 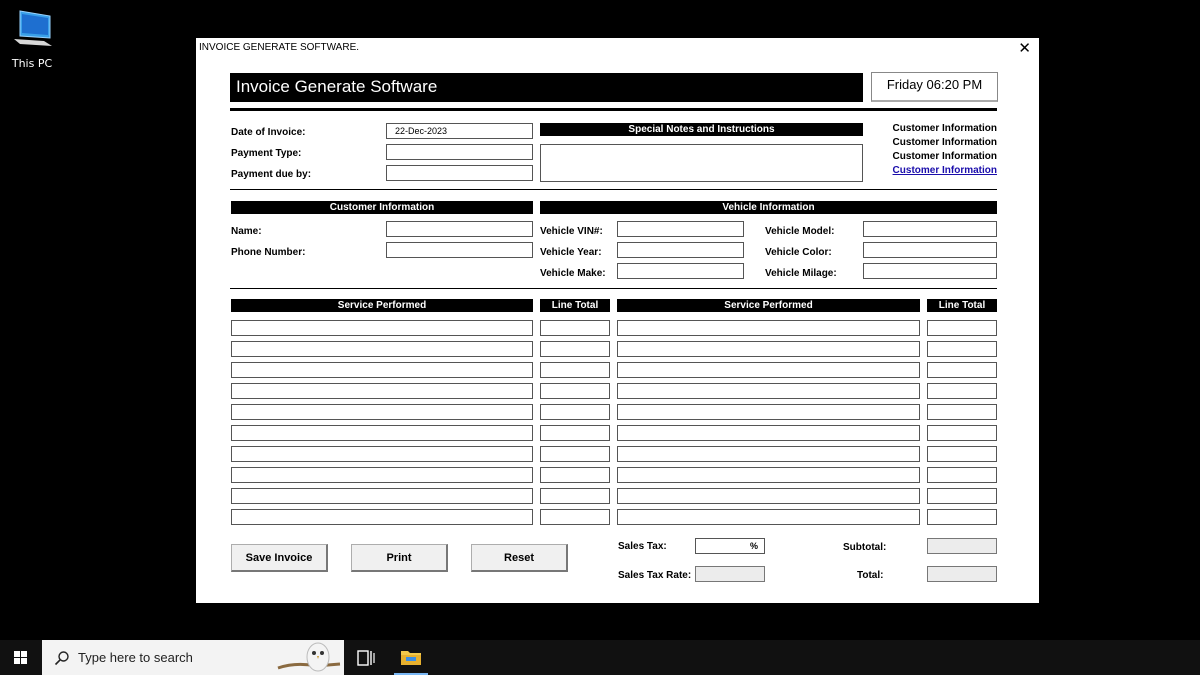 I want to click on owl-icon, so click(x=309, y=657).